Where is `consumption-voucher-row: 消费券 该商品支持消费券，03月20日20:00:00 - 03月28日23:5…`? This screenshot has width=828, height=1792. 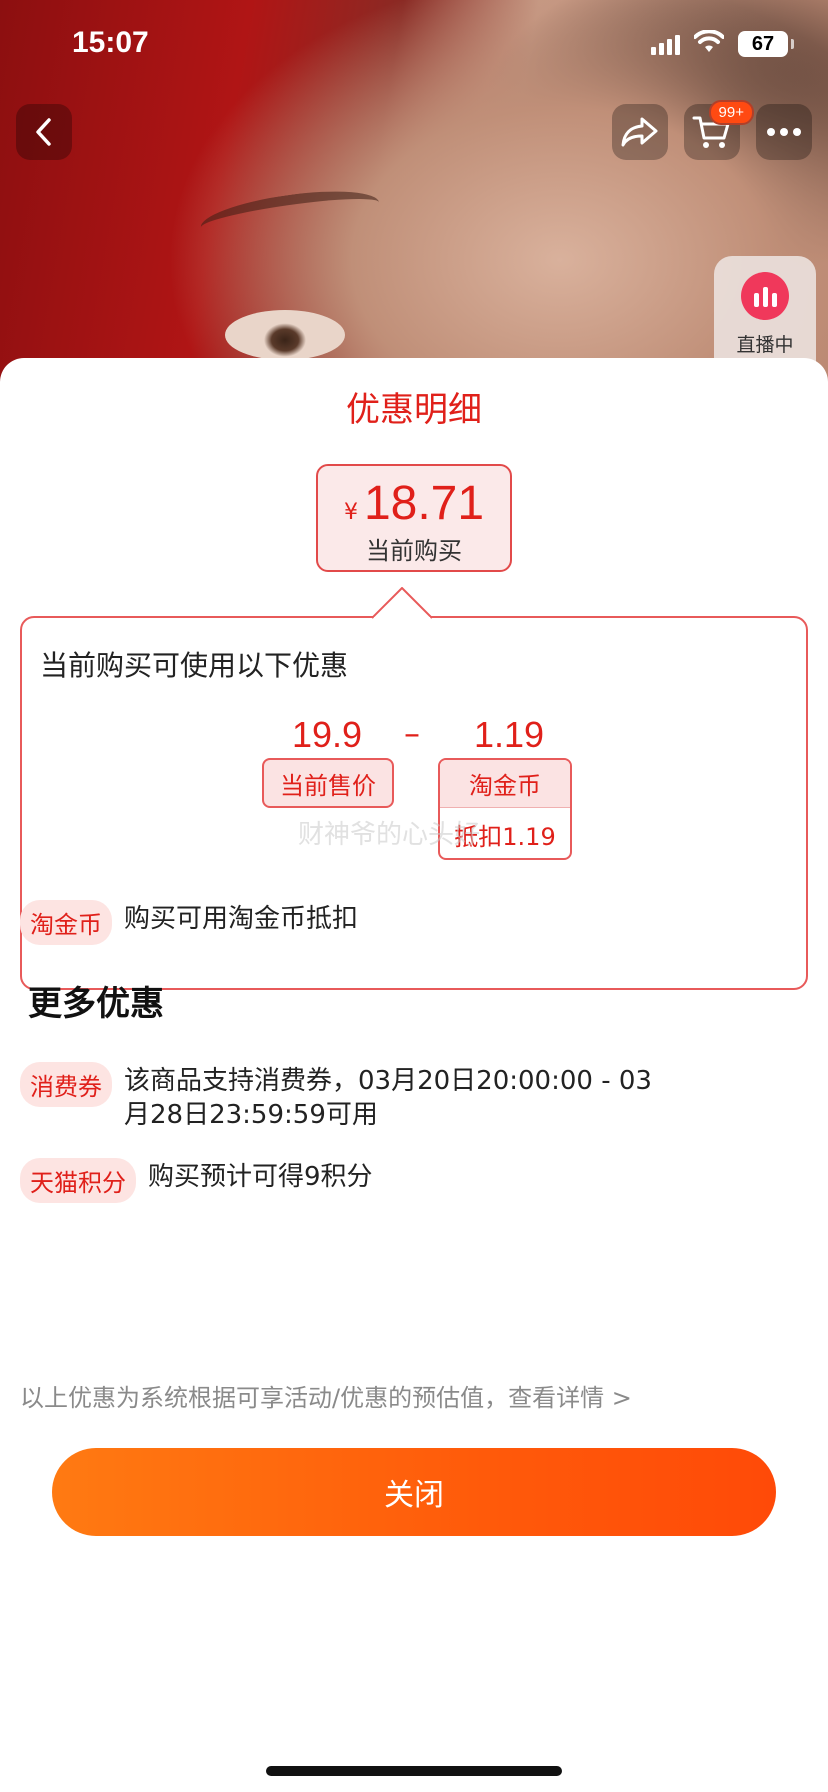 consumption-voucher-row: 消费券 该商品支持消费券，03月20日20:00:00 - 03月28日23:5… is located at coordinates (350, 1097).